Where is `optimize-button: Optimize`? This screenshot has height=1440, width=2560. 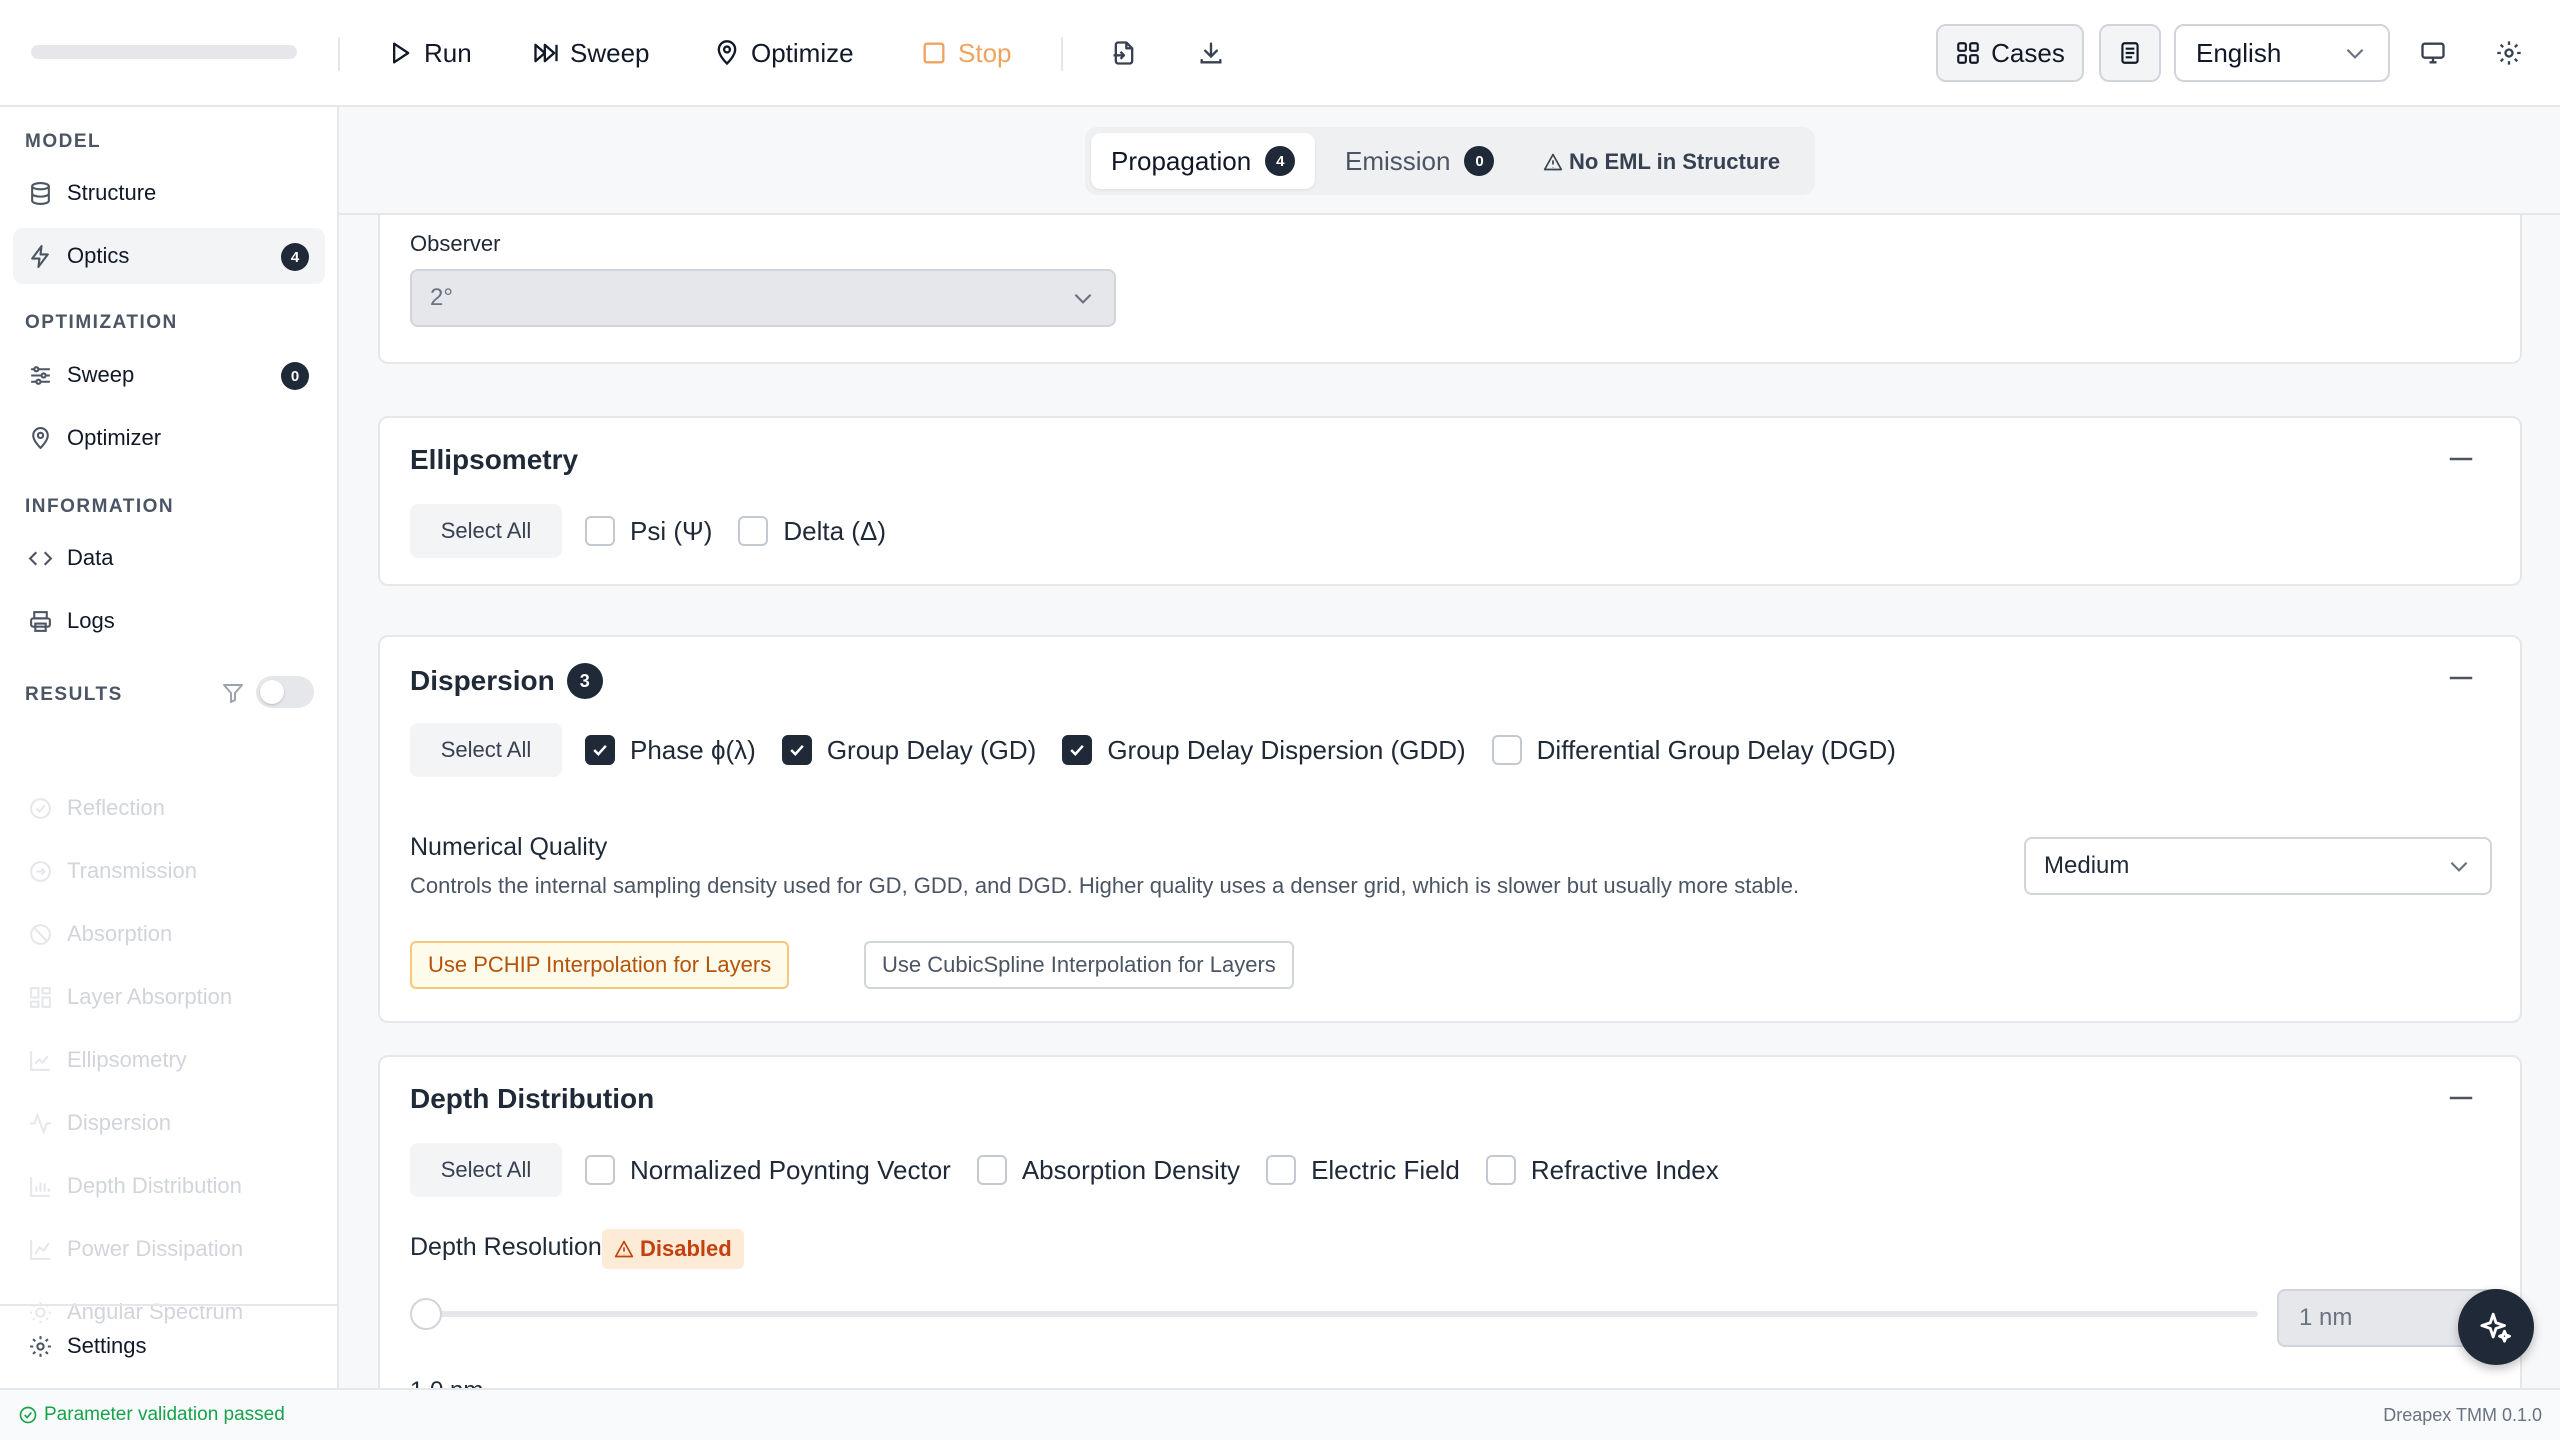
optimize-button: Optimize is located at coordinates (783, 53).